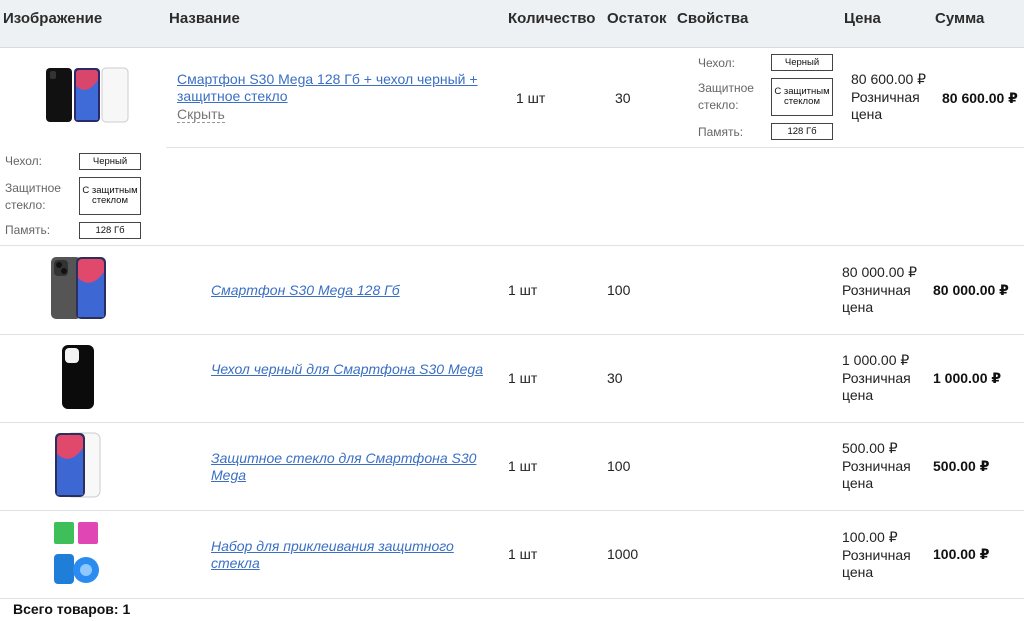 Image resolution: width=1024 pixels, height=621 pixels. Describe the element at coordinates (876, 377) in the screenshot. I see `product-price: 1 000.00 ₽ Розничная цена` at that location.